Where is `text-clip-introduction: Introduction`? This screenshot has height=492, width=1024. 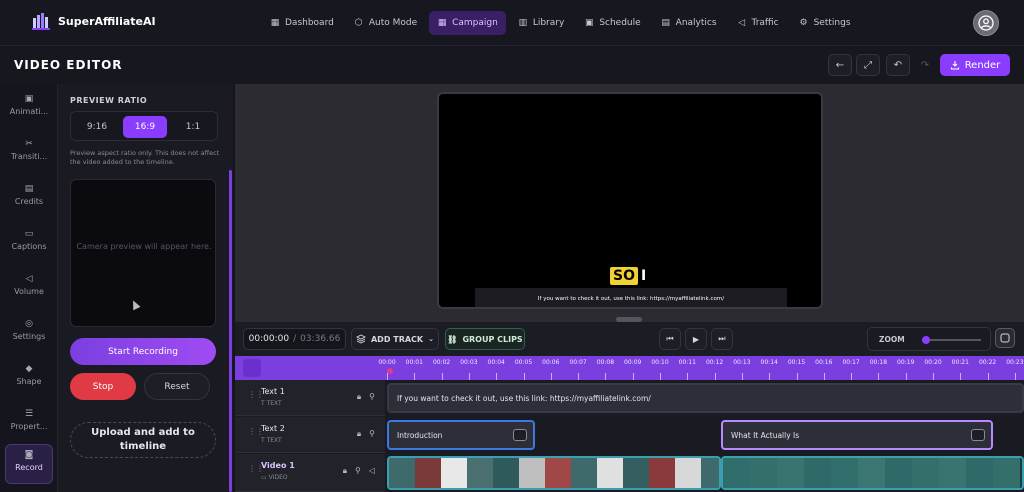
text-clip-introduction: Introduction is located at coordinates (461, 435).